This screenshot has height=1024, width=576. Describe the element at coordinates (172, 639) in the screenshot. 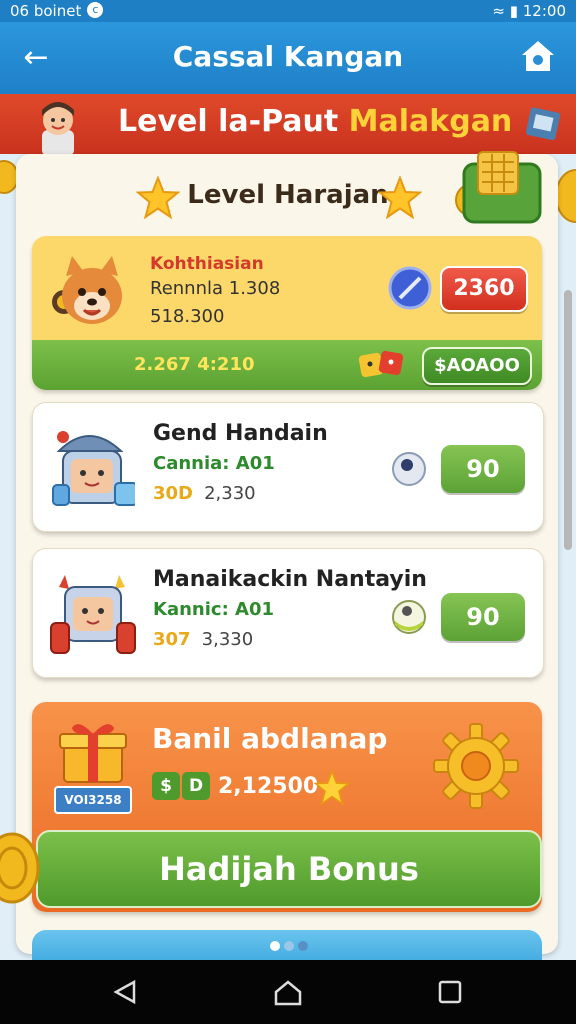

I see `card-badge: 307` at that location.